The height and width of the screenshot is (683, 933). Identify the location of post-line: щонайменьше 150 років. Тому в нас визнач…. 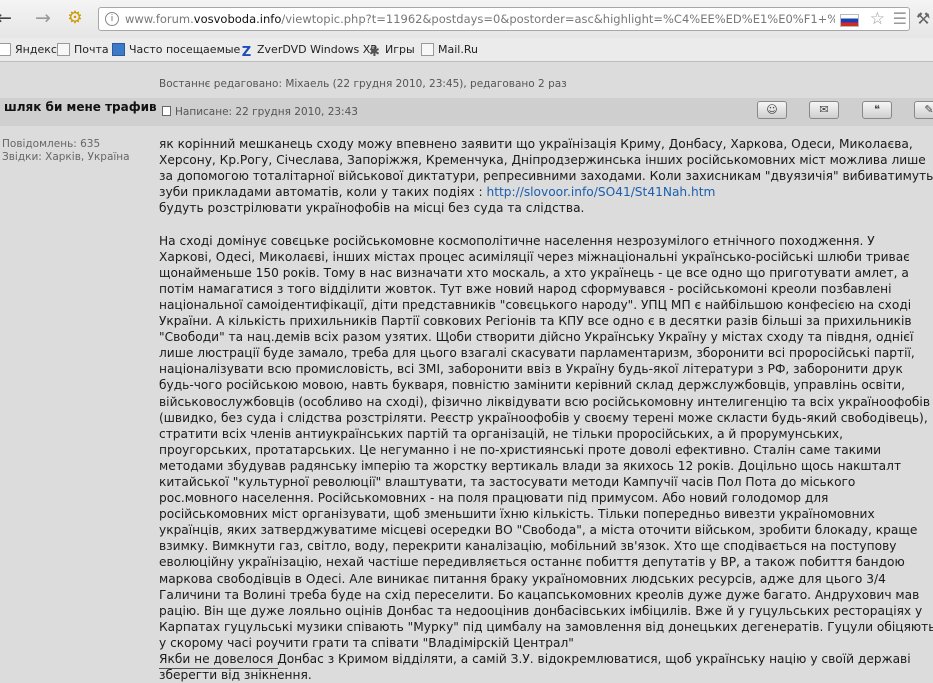
(534, 272).